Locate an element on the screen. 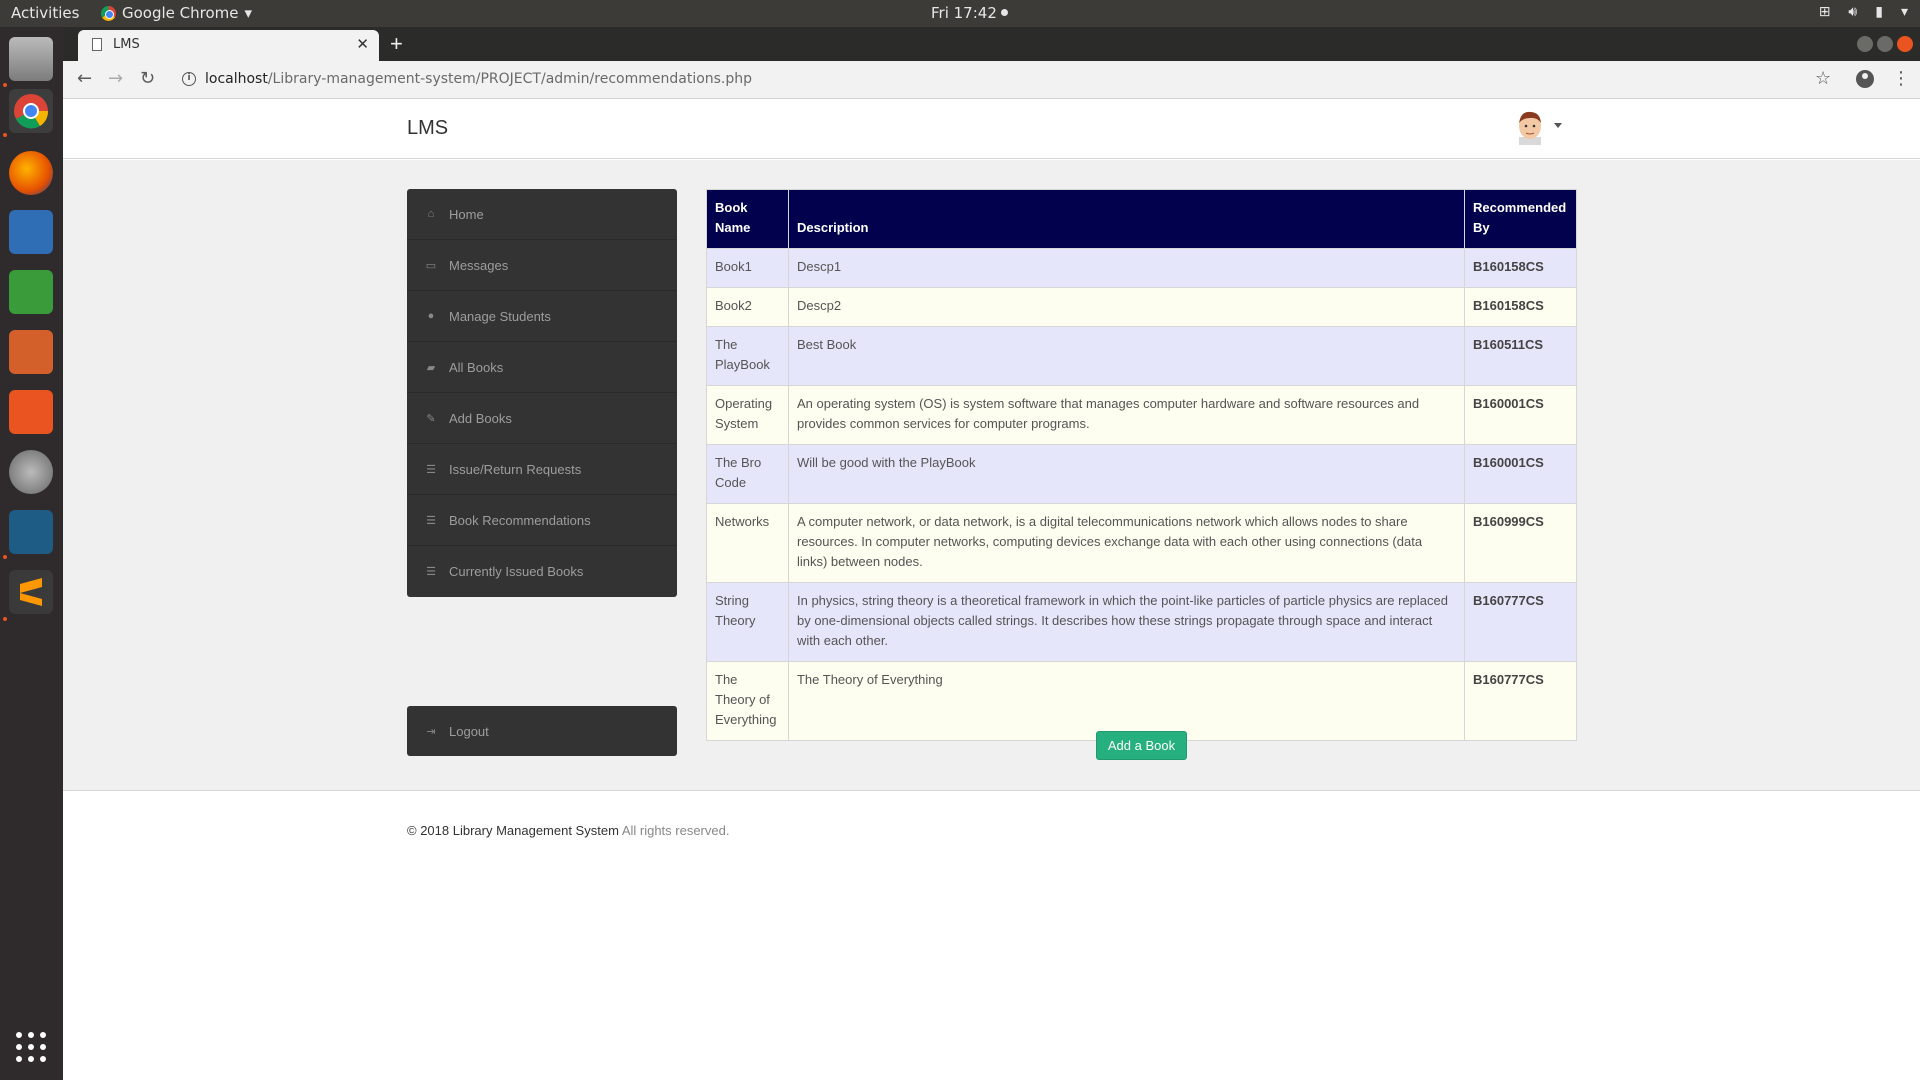 The width and height of the screenshot is (1920, 1080). software-center-icon is located at coordinates (31, 412).